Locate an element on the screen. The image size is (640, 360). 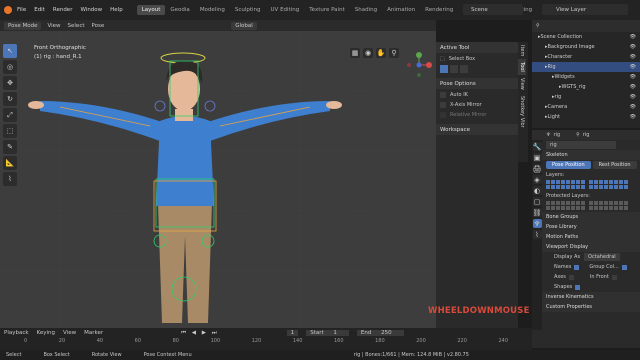
move-tool-icon: ✥ is located at coordinates (10, 83).